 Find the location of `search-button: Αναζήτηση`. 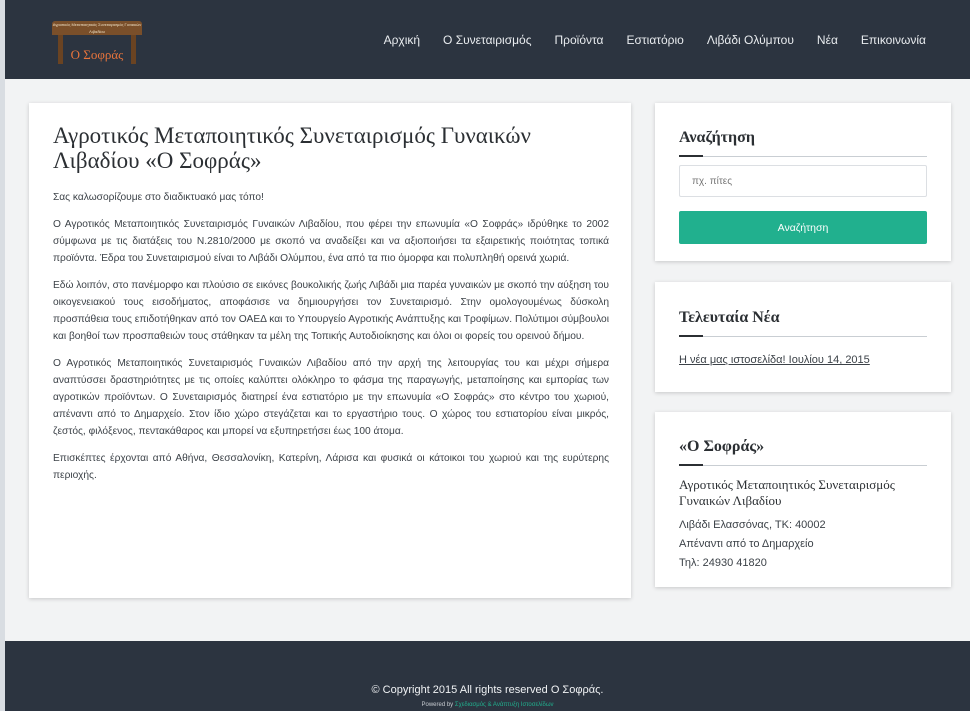

search-button: Αναζήτηση is located at coordinates (803, 227).